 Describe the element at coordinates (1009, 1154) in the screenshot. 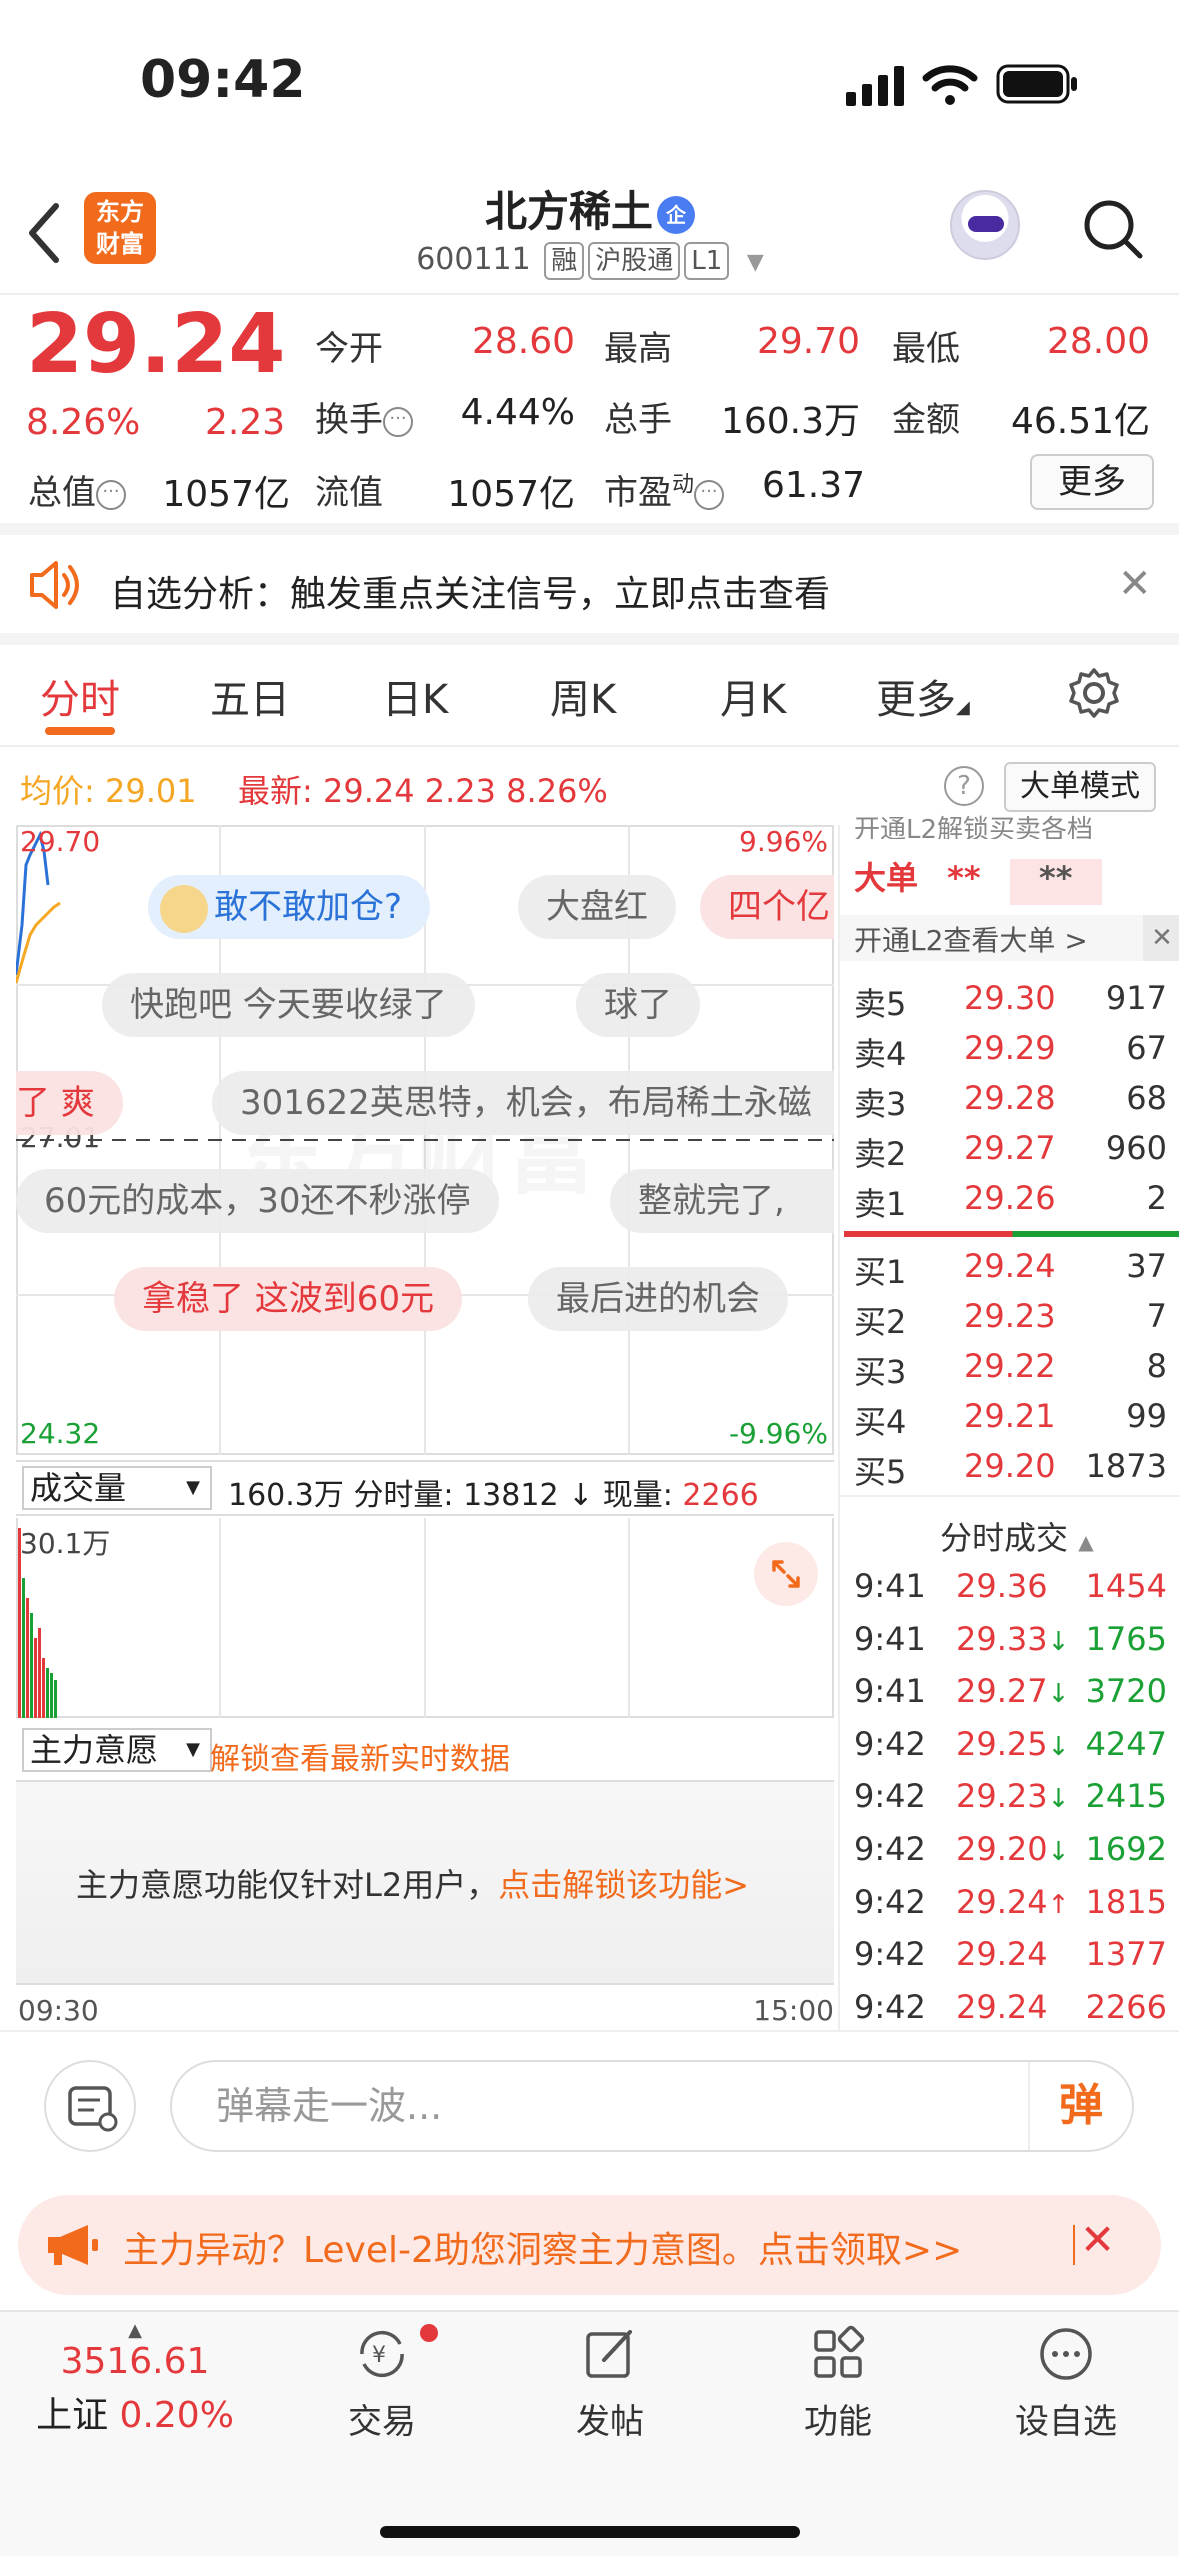

I see `ask-row: 卖2 29.27 960` at that location.